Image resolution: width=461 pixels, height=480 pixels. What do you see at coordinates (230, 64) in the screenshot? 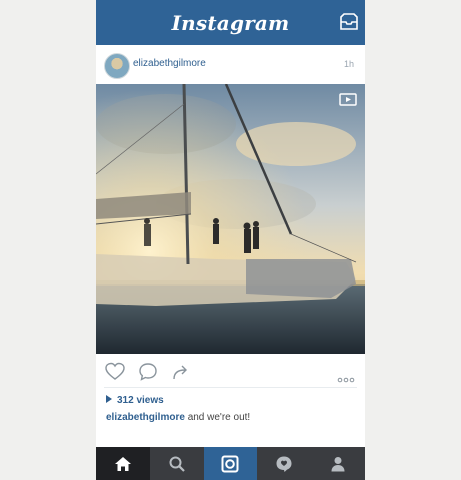
I see `post-header: elizabethgilmore 1h` at bounding box center [230, 64].